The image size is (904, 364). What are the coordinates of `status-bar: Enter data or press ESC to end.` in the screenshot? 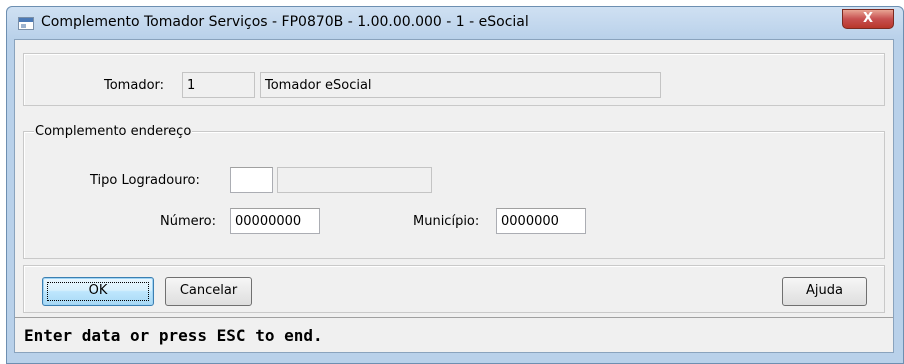 It's located at (454, 334).